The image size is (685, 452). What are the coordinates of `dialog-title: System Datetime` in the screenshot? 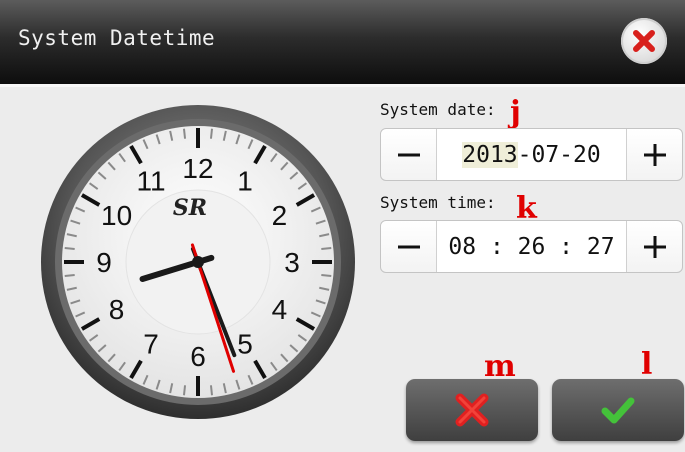 It's located at (117, 38).